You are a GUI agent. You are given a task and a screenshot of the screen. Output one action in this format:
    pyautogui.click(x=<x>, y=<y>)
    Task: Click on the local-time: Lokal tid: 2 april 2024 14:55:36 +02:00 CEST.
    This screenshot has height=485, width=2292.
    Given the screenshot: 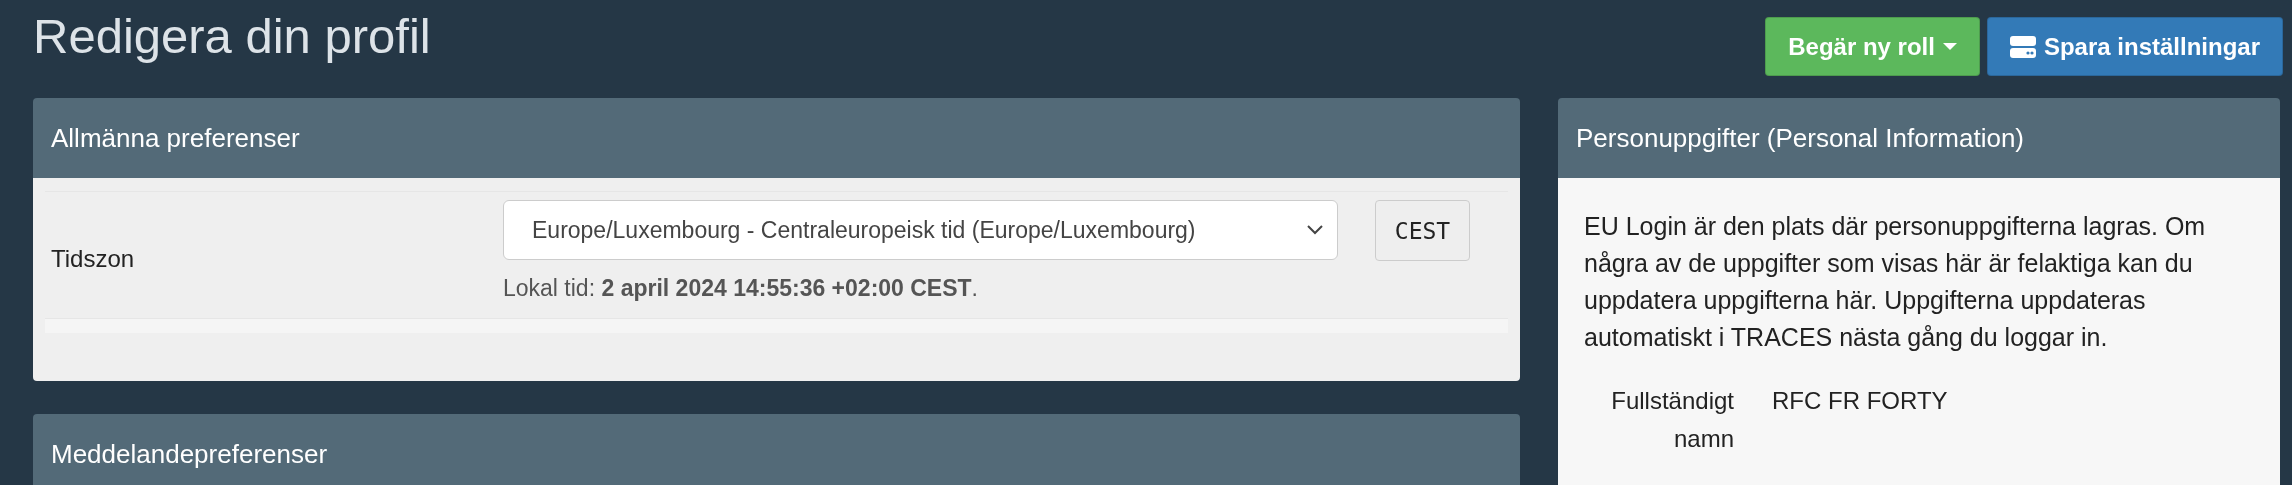 What is the action you would take?
    pyautogui.click(x=741, y=288)
    